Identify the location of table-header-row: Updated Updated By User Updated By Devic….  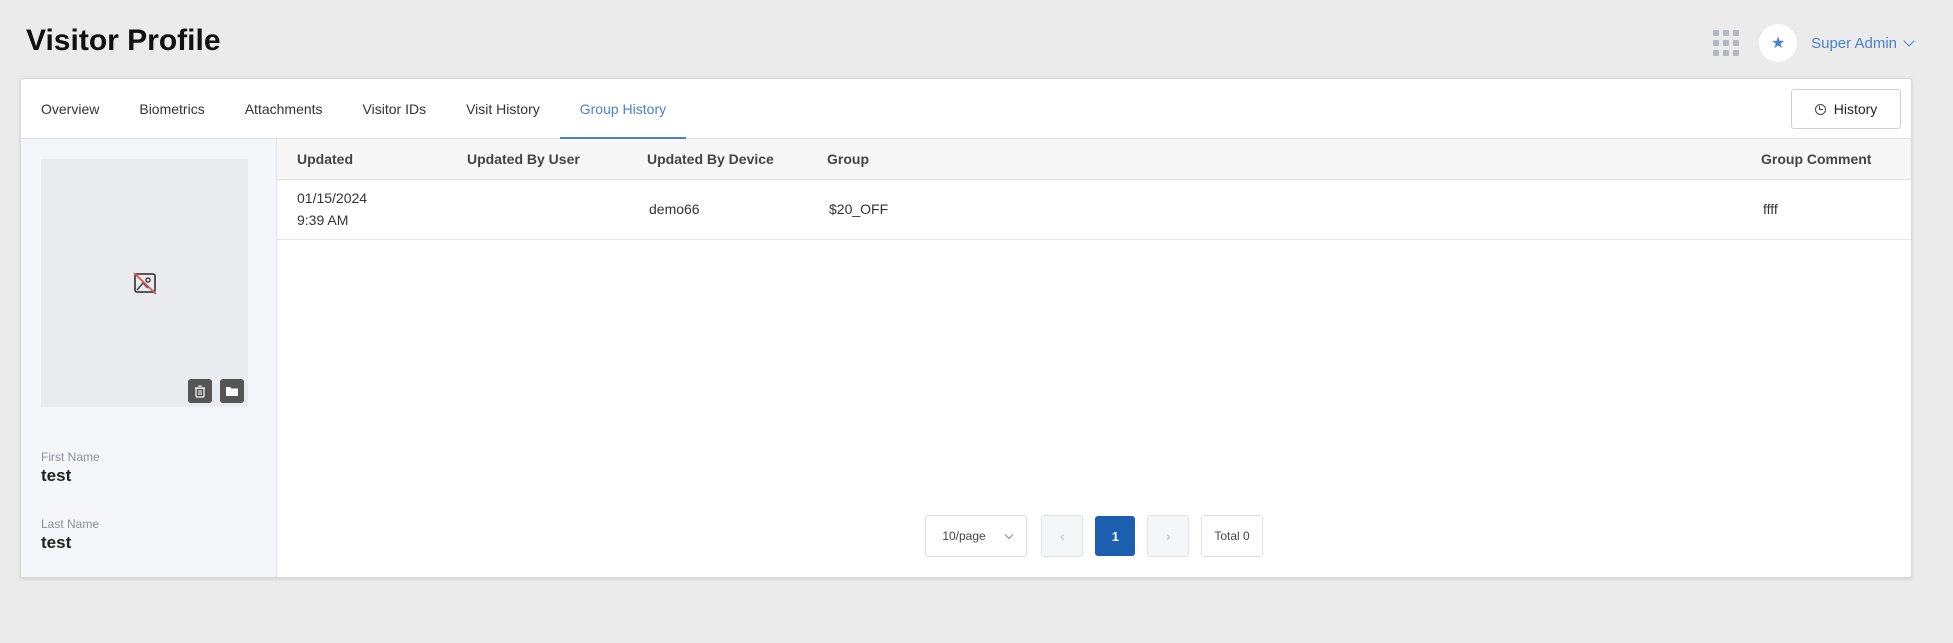
(1094, 159).